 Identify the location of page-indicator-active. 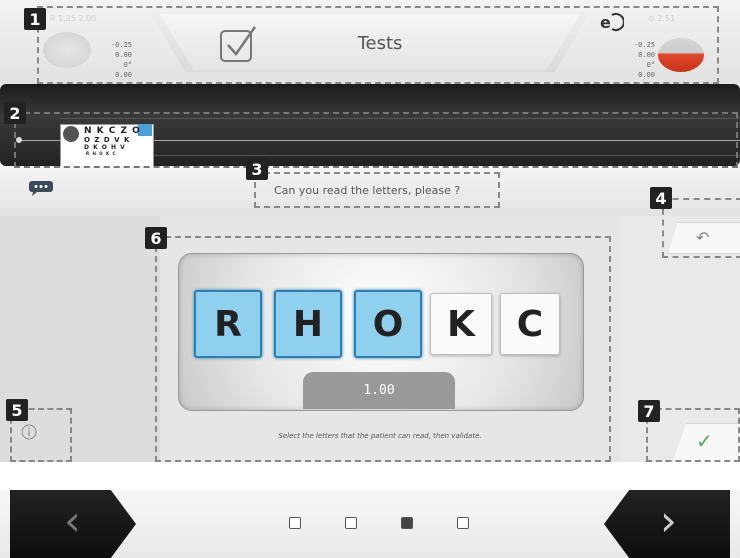
(407, 523).